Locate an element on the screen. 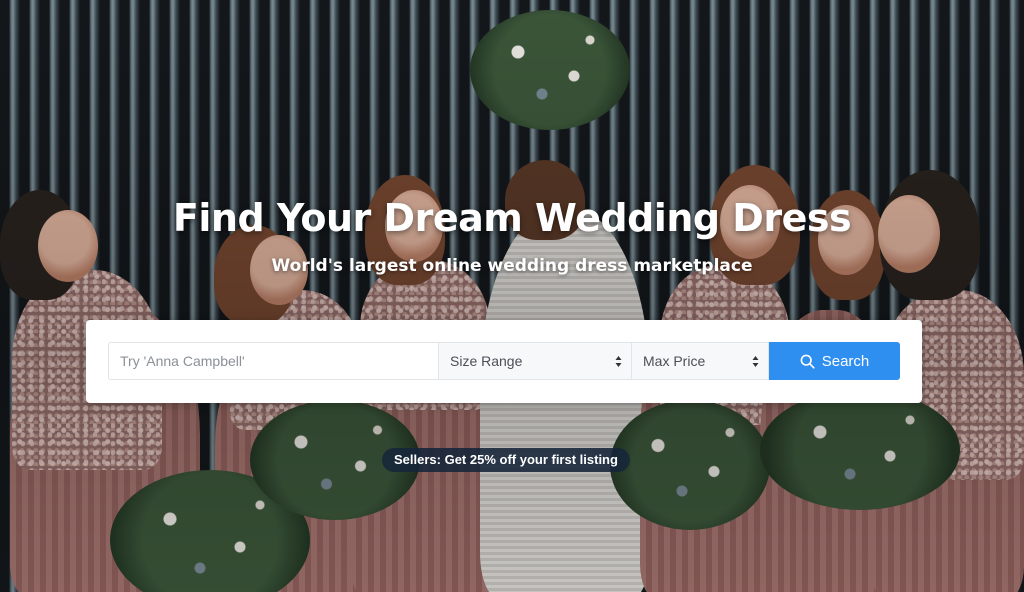 This screenshot has width=1024, height=592. search-panel: Size Range Max Price Search is located at coordinates (504, 361).